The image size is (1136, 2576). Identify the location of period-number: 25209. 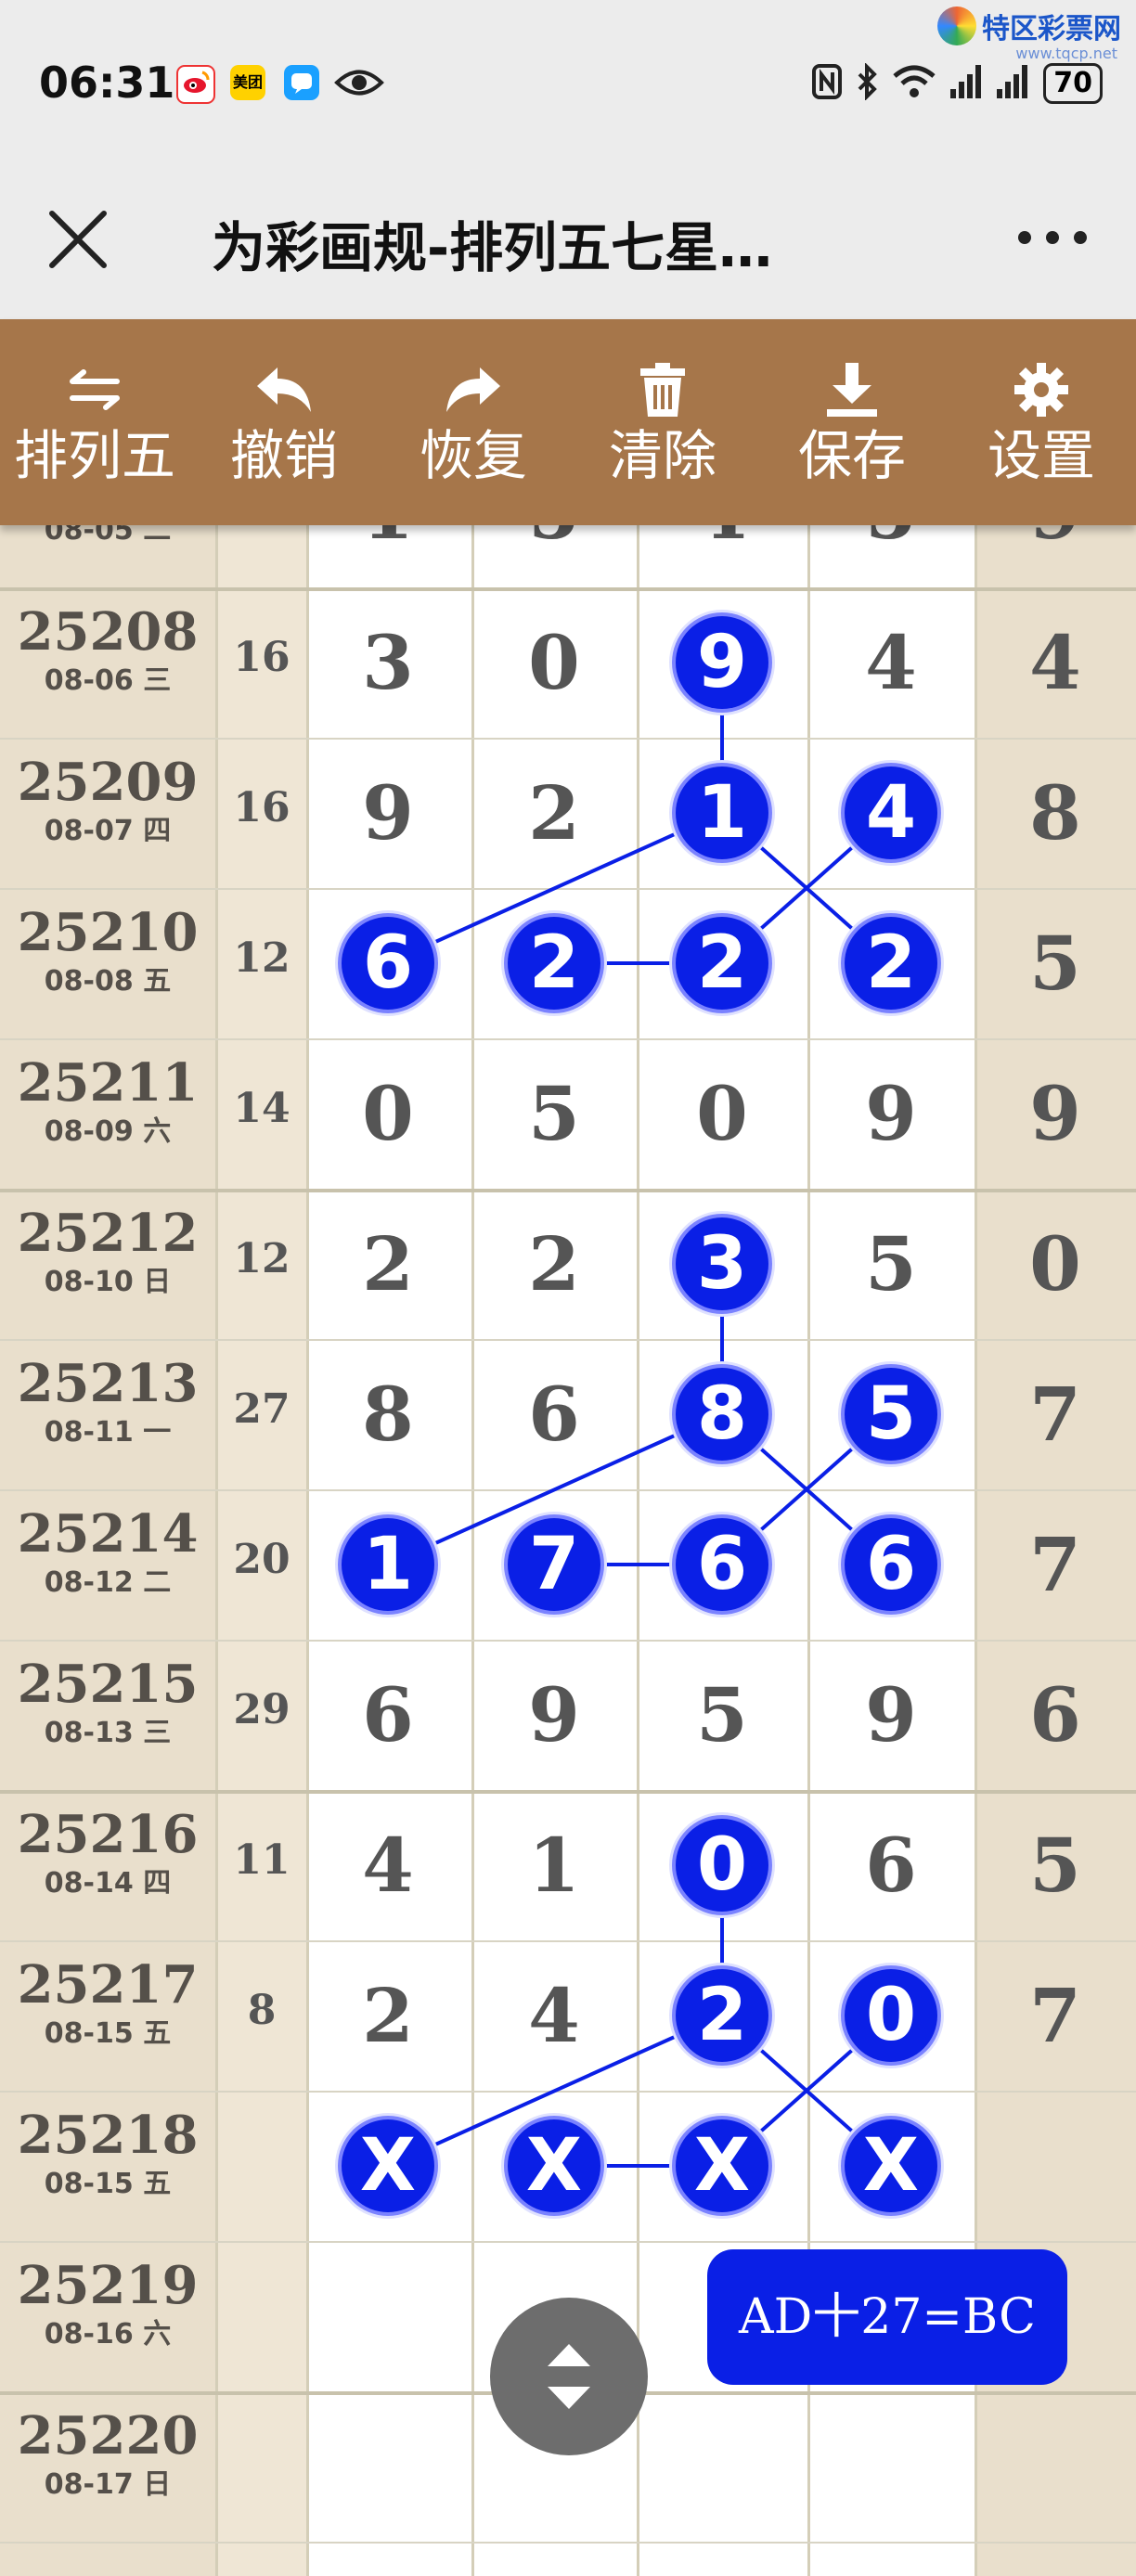
(108, 782).